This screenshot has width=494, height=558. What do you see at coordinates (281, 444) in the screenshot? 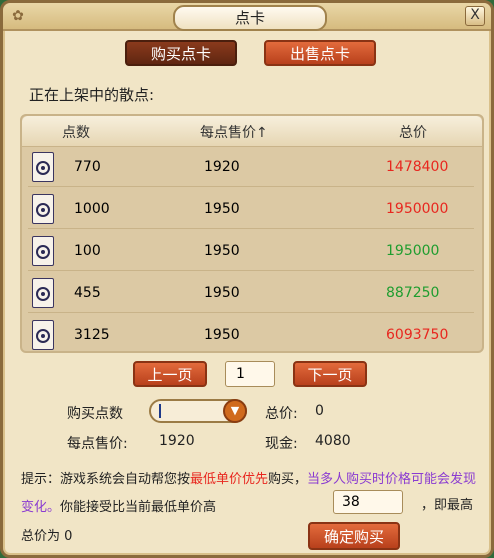
I see `cash-label: 现金:` at bounding box center [281, 444].